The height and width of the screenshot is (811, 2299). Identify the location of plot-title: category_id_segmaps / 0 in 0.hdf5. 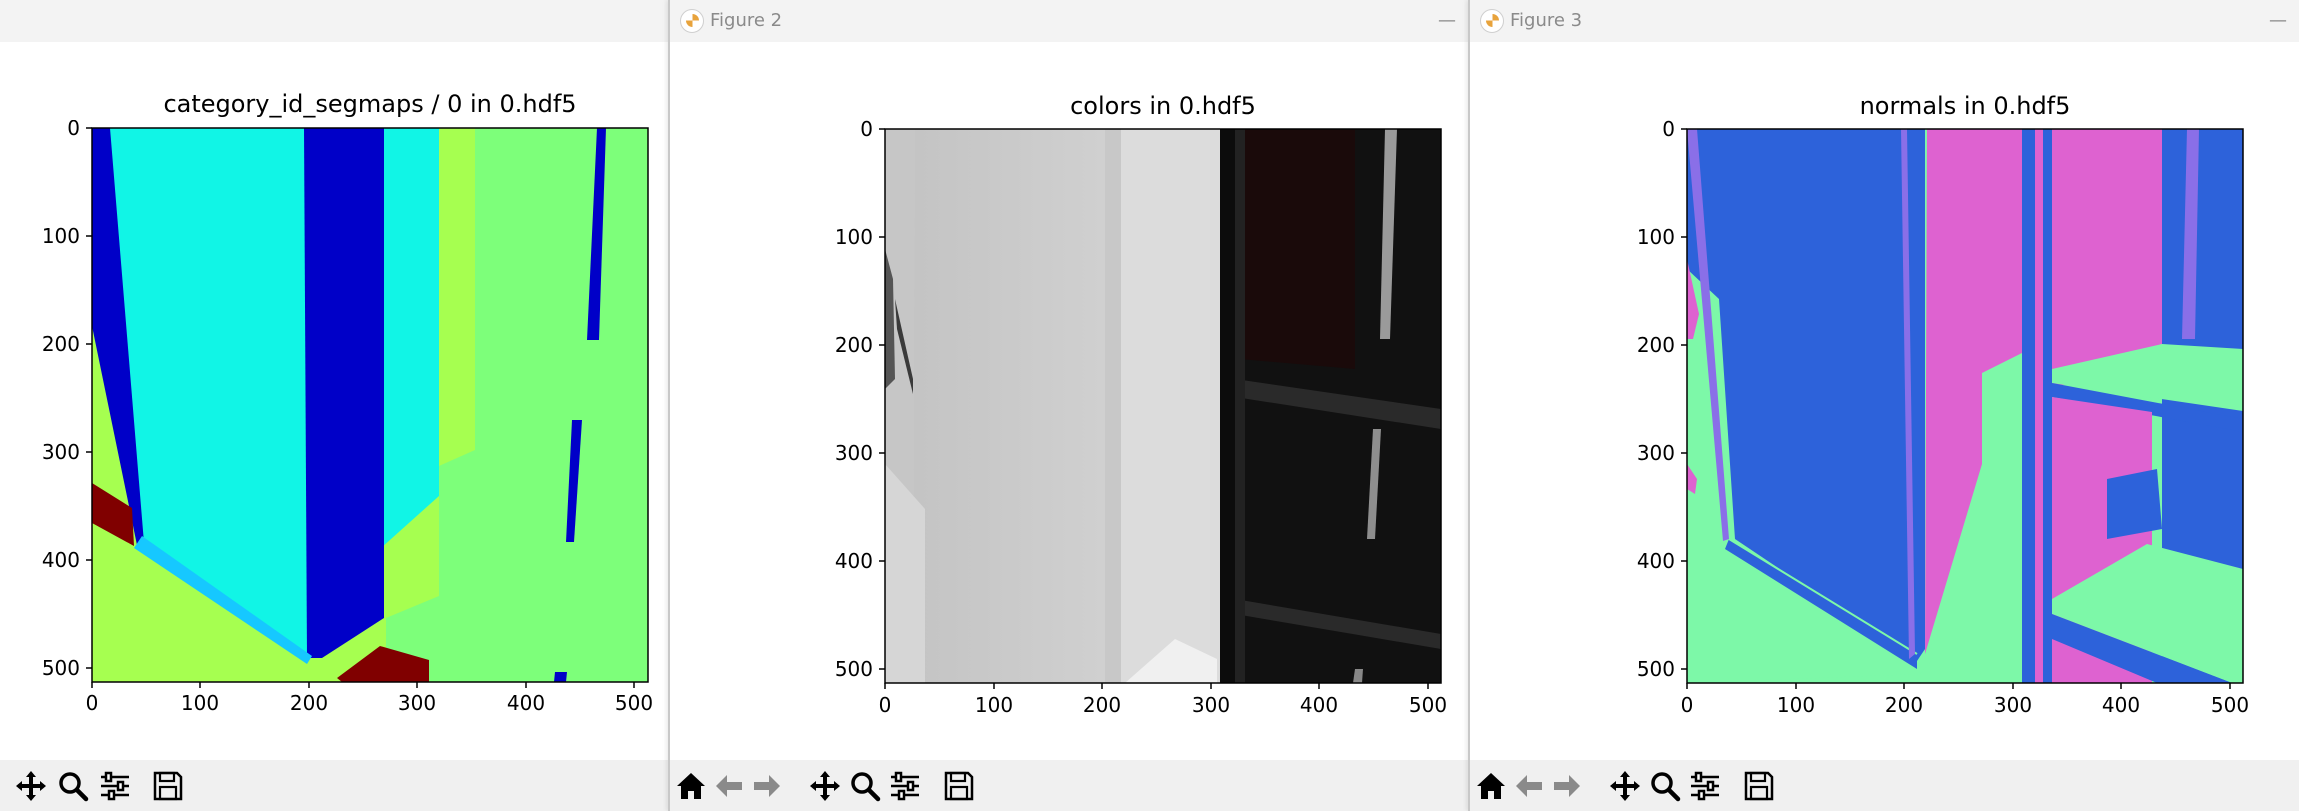
(370, 104).